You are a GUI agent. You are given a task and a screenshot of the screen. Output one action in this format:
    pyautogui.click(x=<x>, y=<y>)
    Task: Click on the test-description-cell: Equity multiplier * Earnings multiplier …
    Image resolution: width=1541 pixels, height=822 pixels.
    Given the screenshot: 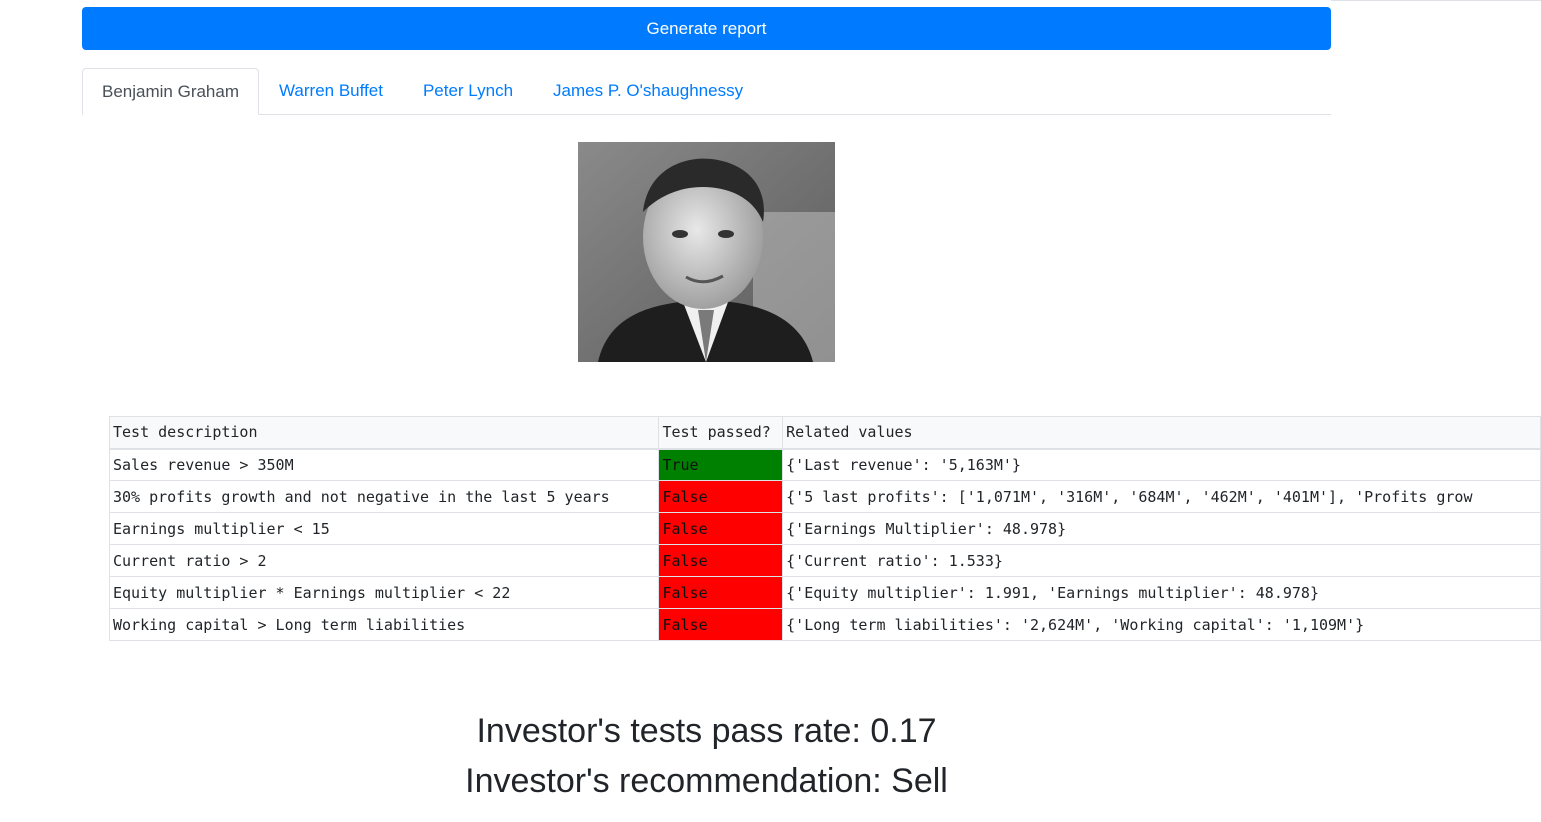 What is the action you would take?
    pyautogui.click(x=384, y=592)
    